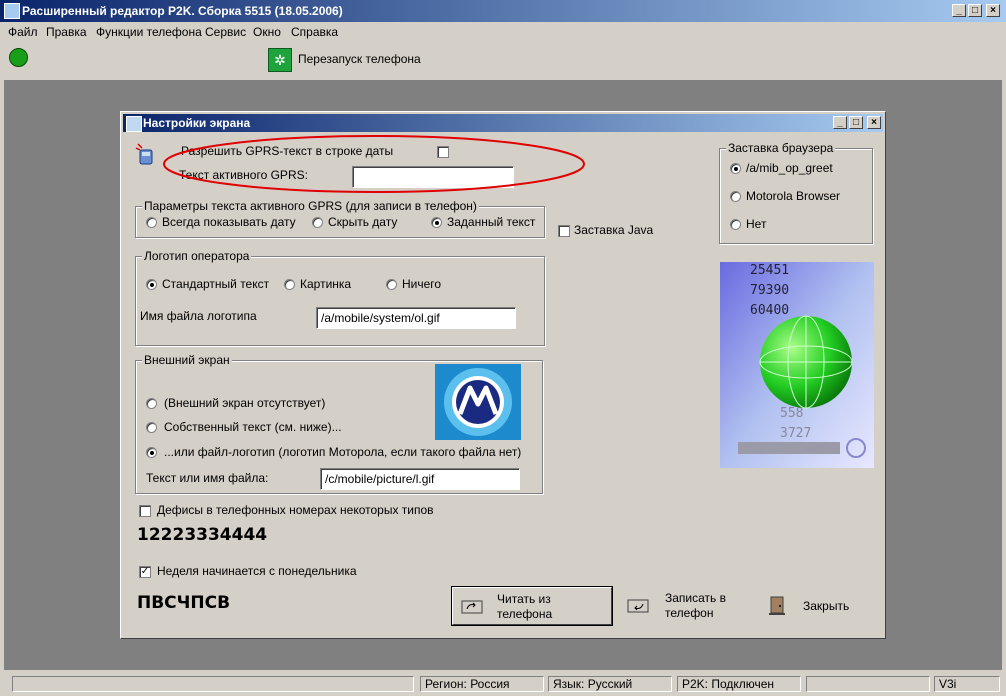 This screenshot has height=696, width=1006. What do you see at coordinates (267, 32) in the screenshot?
I see `menu-window: Окно` at bounding box center [267, 32].